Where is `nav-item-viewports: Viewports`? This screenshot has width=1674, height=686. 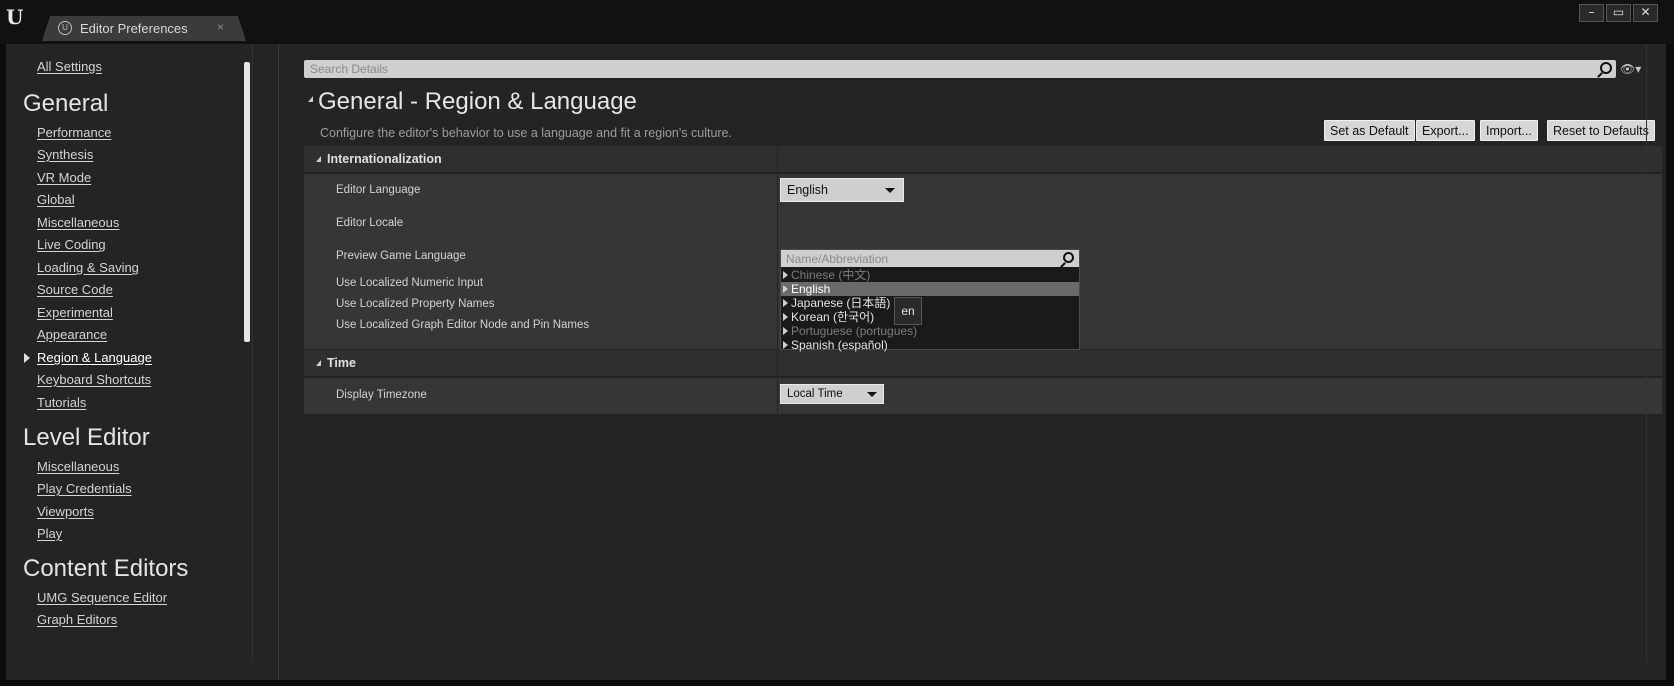 nav-item-viewports: Viewports is located at coordinates (65, 511).